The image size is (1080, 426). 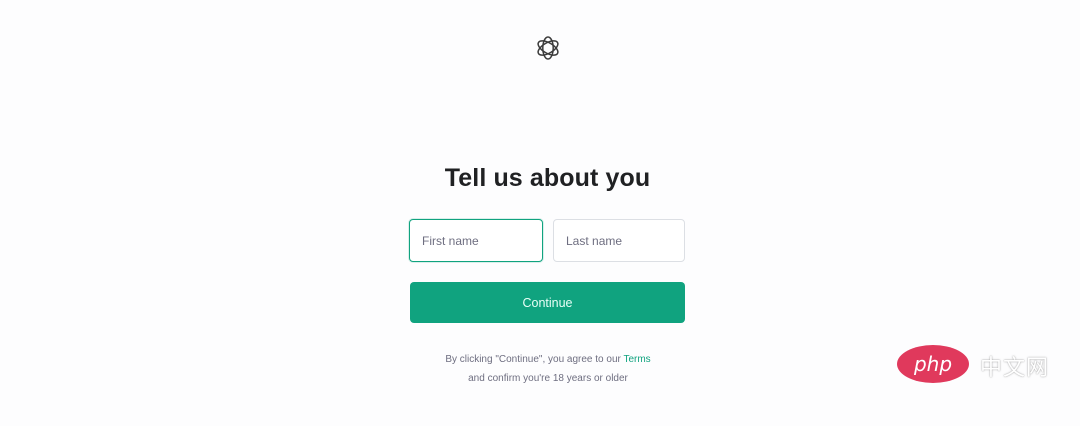 I want to click on php-logo-text: php, so click(x=932, y=364).